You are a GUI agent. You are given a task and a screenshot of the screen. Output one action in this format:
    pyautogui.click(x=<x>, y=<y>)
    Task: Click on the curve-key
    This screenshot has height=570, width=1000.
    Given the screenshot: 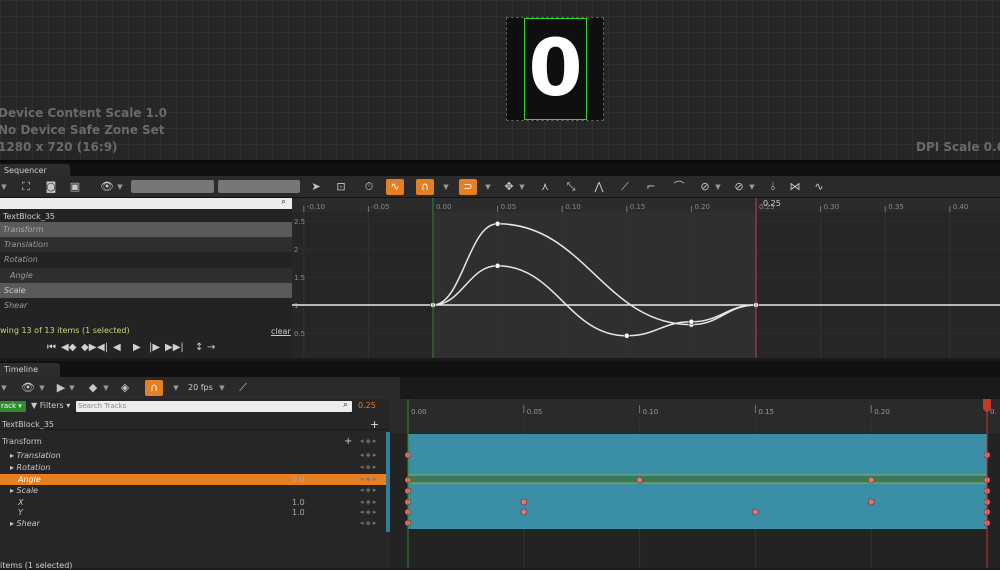 What is the action you would take?
    pyautogui.click(x=626, y=335)
    